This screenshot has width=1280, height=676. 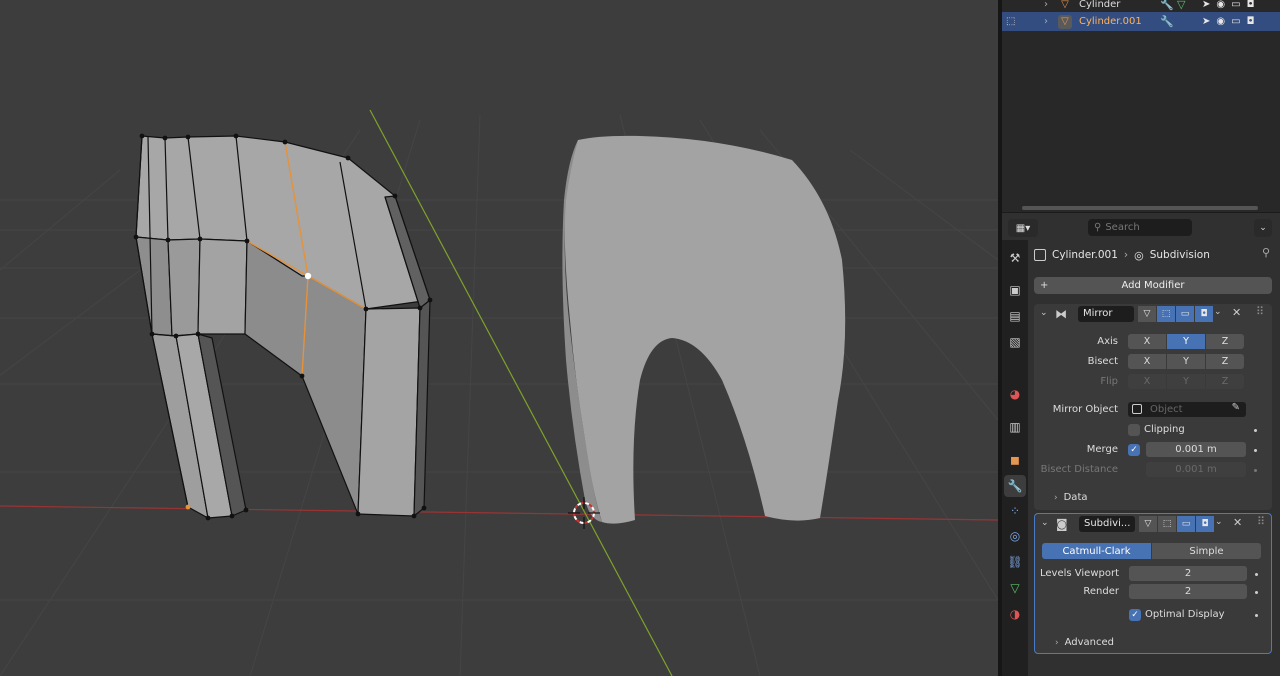 I want to click on outliner-scrollbar, so click(x=1140, y=208).